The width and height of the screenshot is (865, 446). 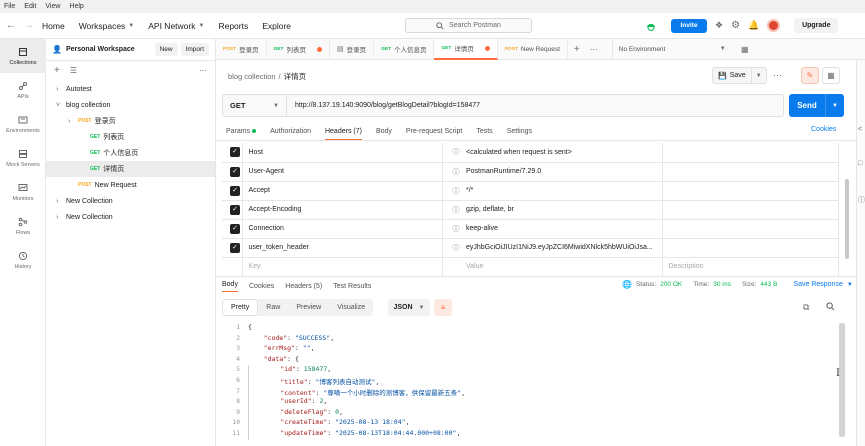 What do you see at coordinates (651, 26) in the screenshot?
I see `sync-icon` at bounding box center [651, 26].